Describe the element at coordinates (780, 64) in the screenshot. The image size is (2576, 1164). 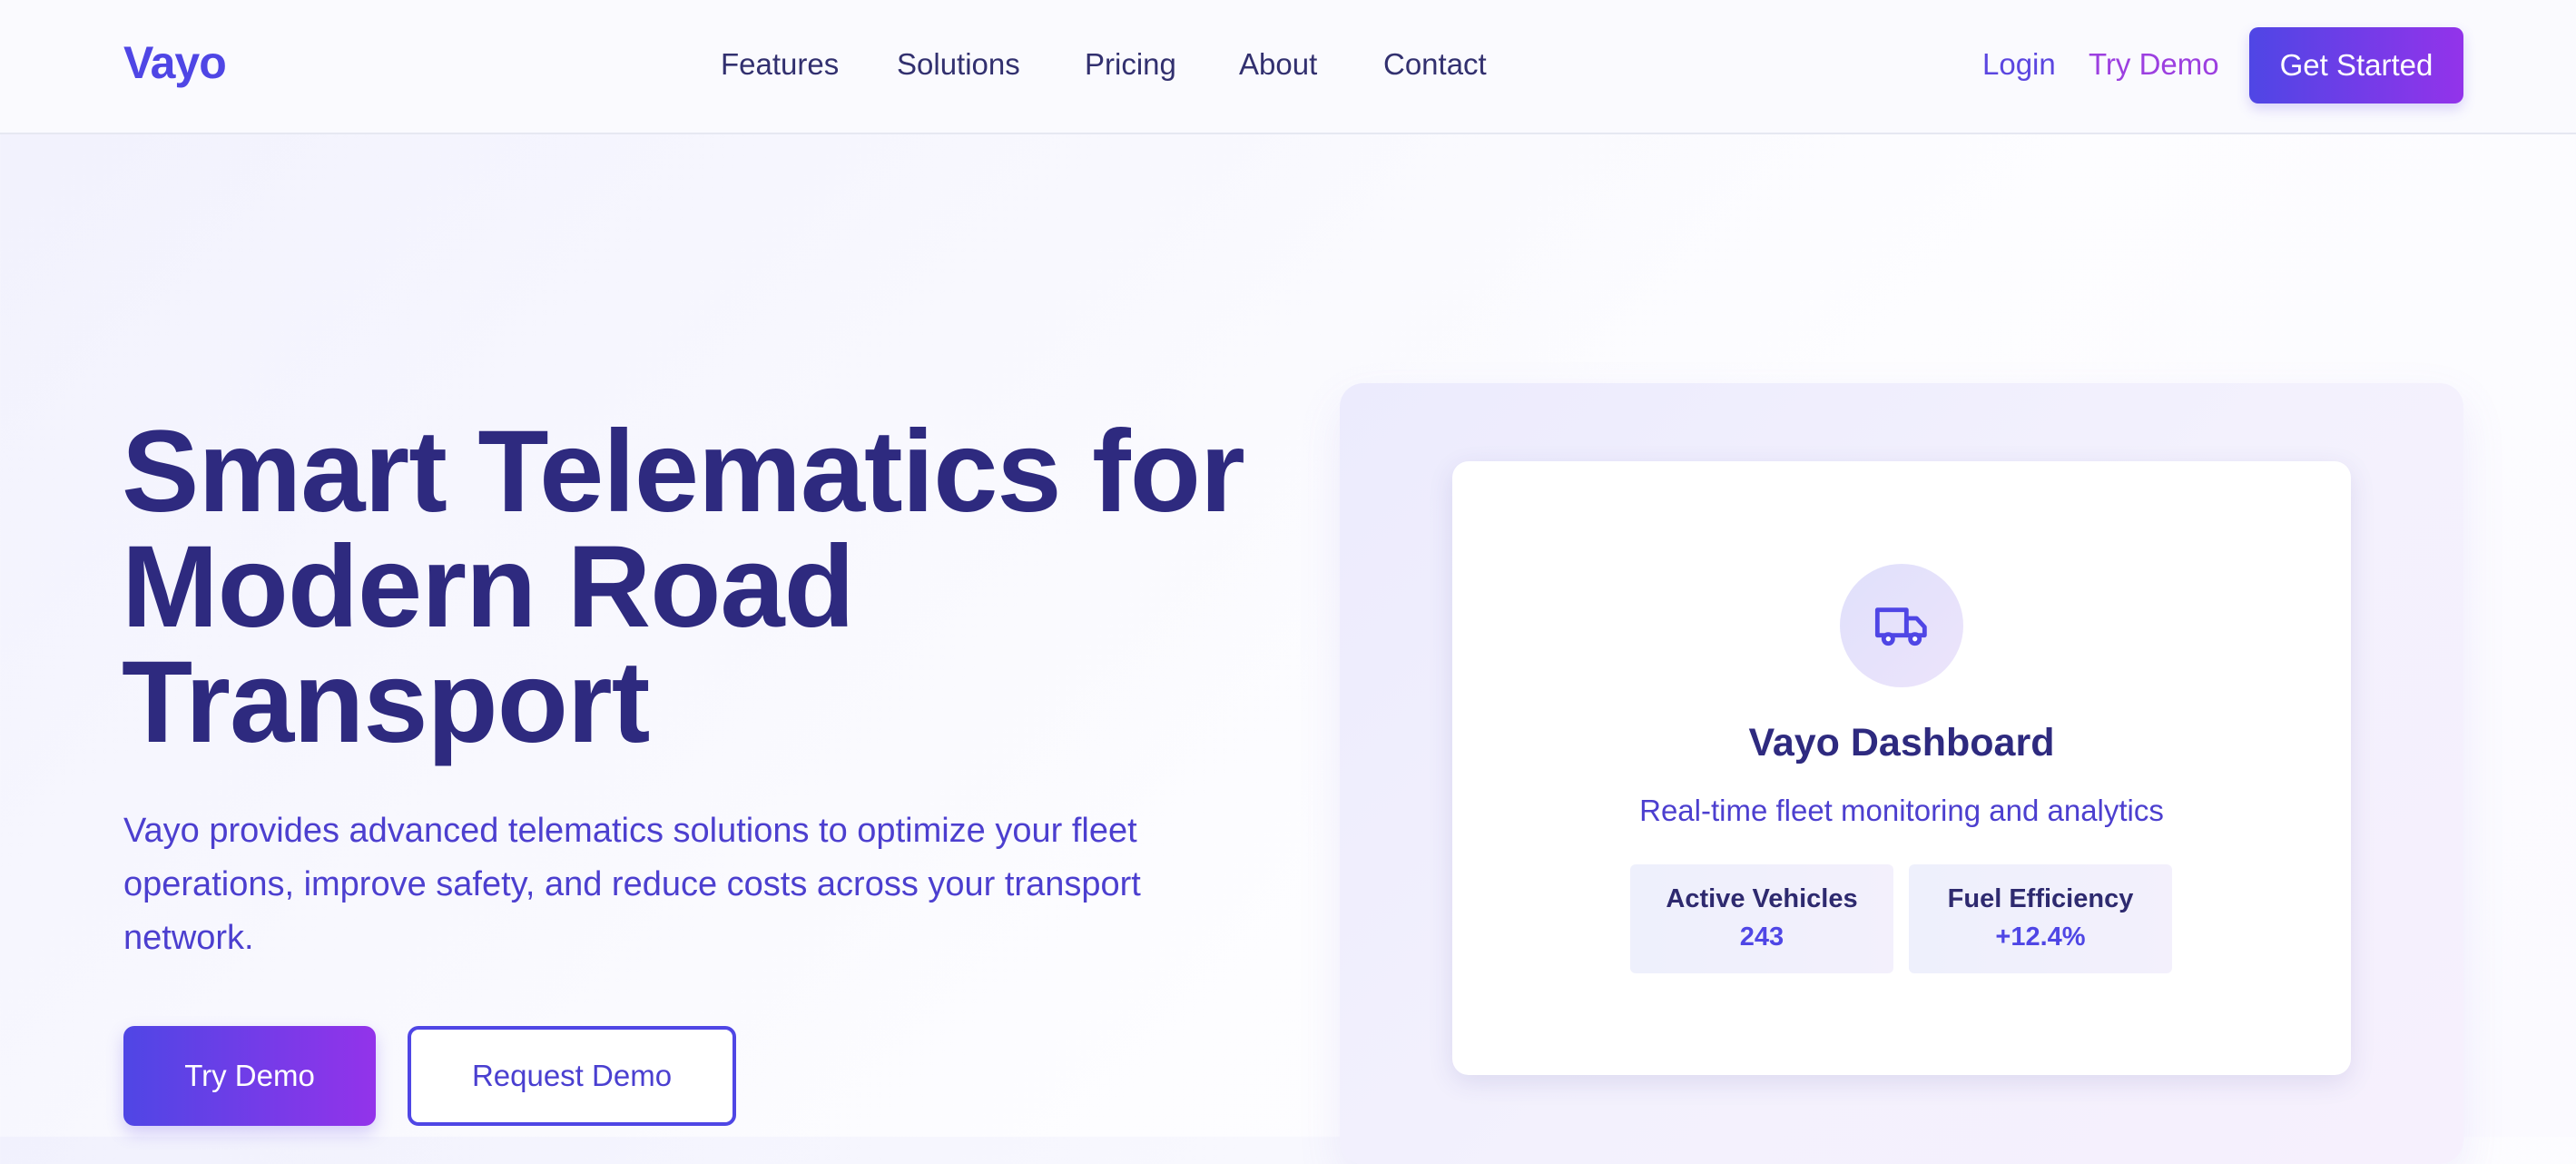
I see `nav-link-features: Features` at that location.